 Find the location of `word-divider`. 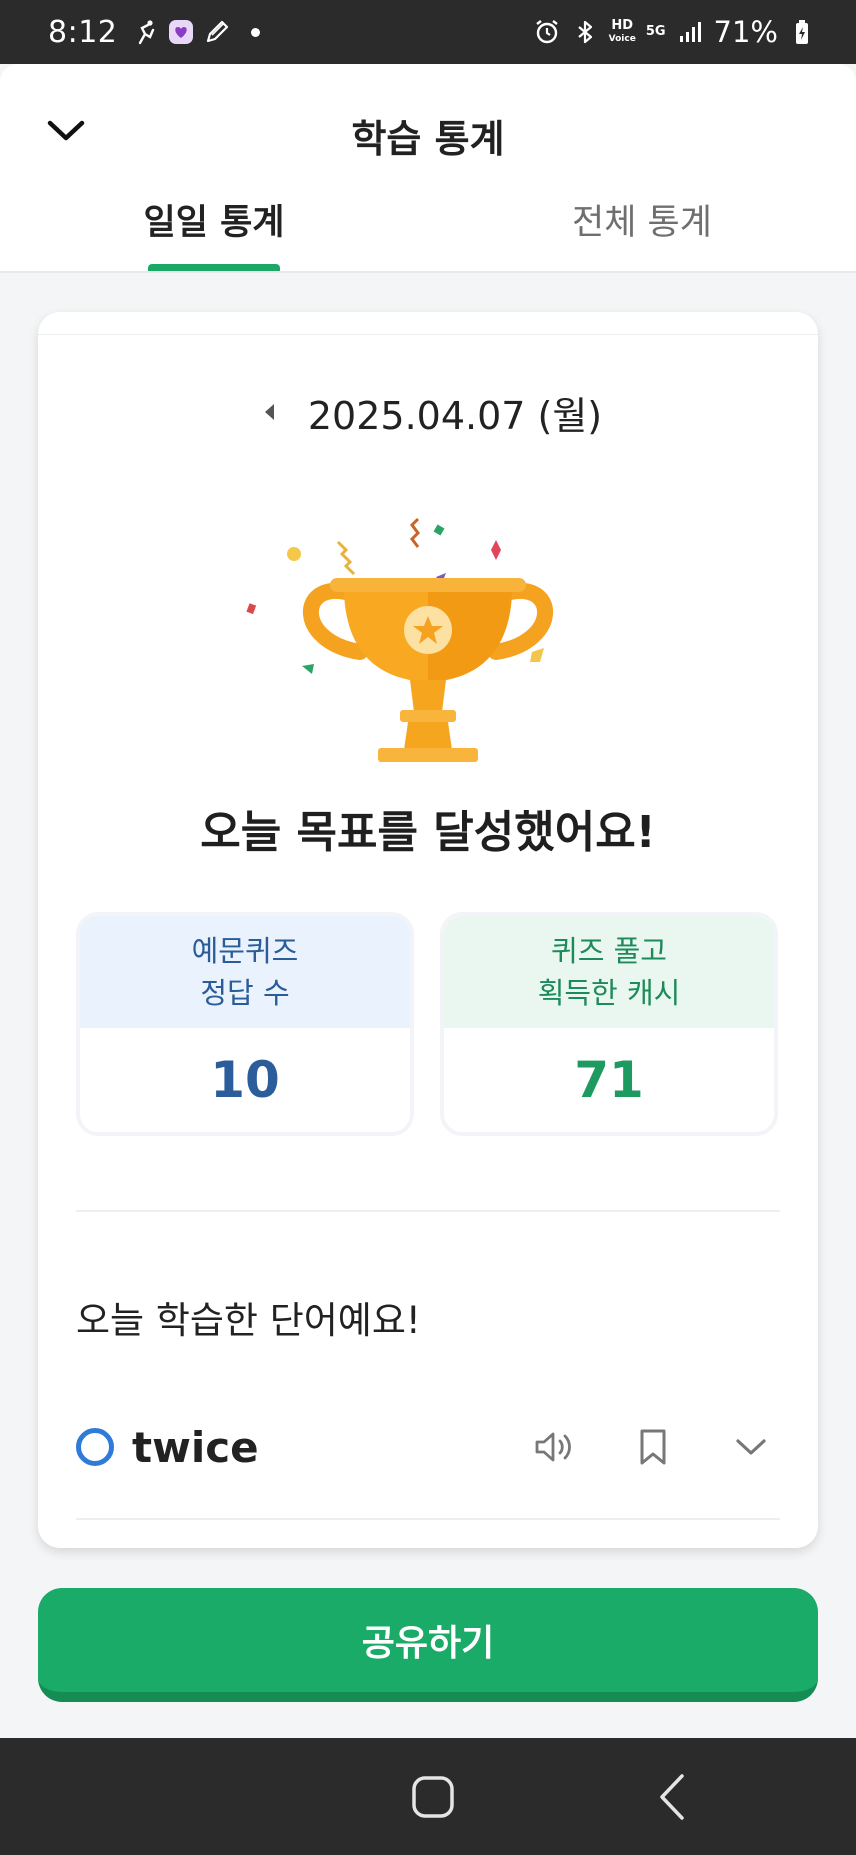

word-divider is located at coordinates (428, 1519).